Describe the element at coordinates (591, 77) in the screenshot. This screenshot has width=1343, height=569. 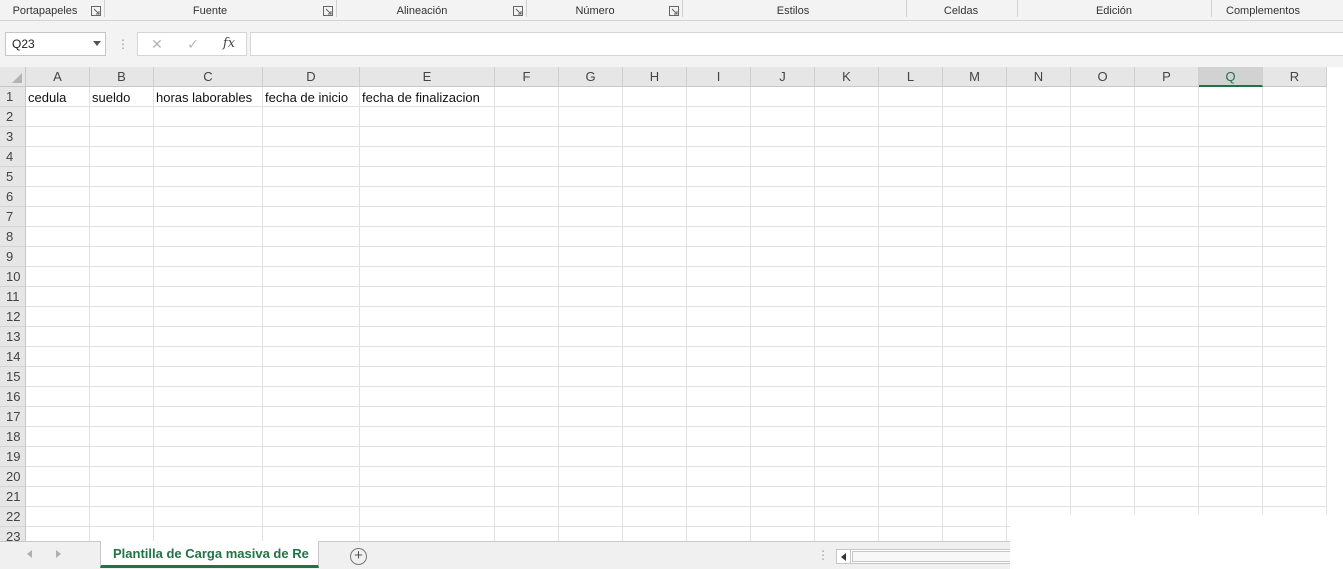
I see `column-header-g: G` at that location.